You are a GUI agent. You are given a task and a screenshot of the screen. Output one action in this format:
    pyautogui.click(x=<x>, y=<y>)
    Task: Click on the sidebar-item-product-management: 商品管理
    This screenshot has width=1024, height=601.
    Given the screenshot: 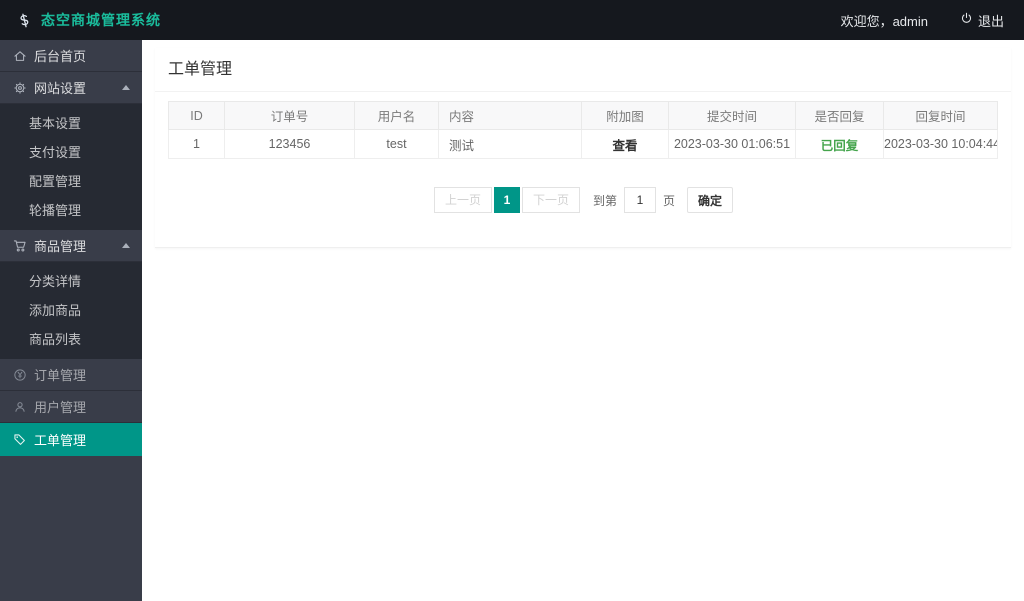 What is the action you would take?
    pyautogui.click(x=71, y=246)
    